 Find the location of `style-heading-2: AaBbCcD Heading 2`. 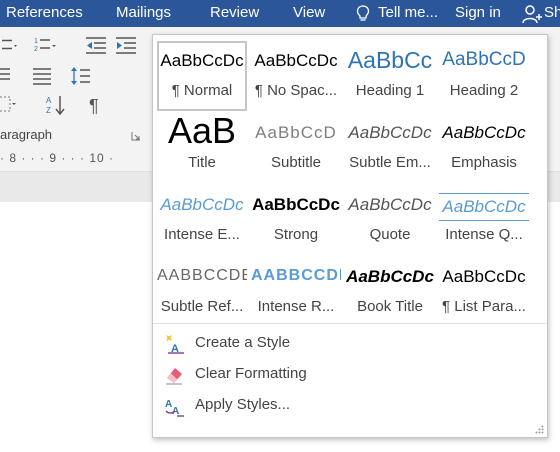

style-heading-2: AaBbCcD Heading 2 is located at coordinates (484, 76).